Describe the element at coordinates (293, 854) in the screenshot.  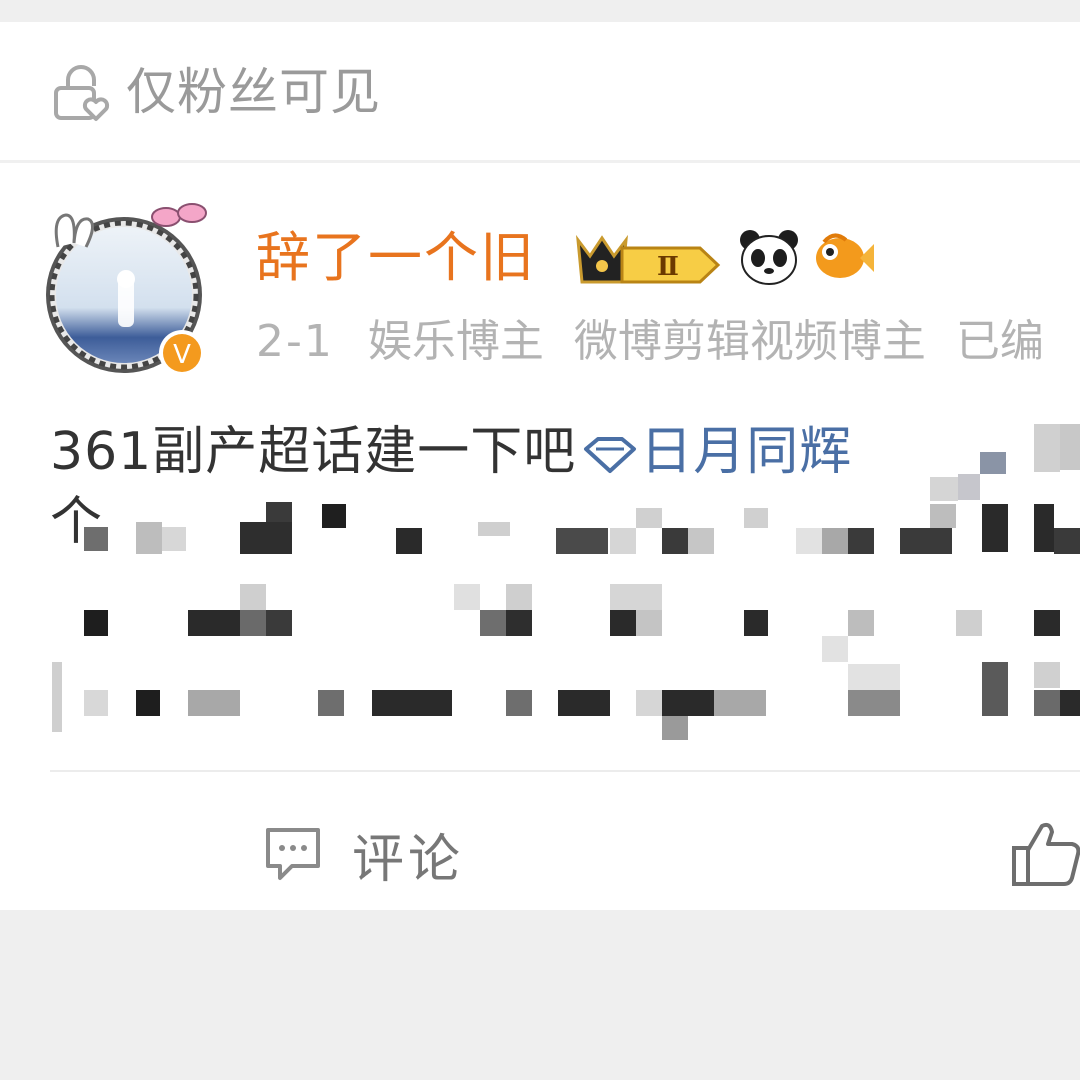
I see `comment-bubble-icon` at that location.